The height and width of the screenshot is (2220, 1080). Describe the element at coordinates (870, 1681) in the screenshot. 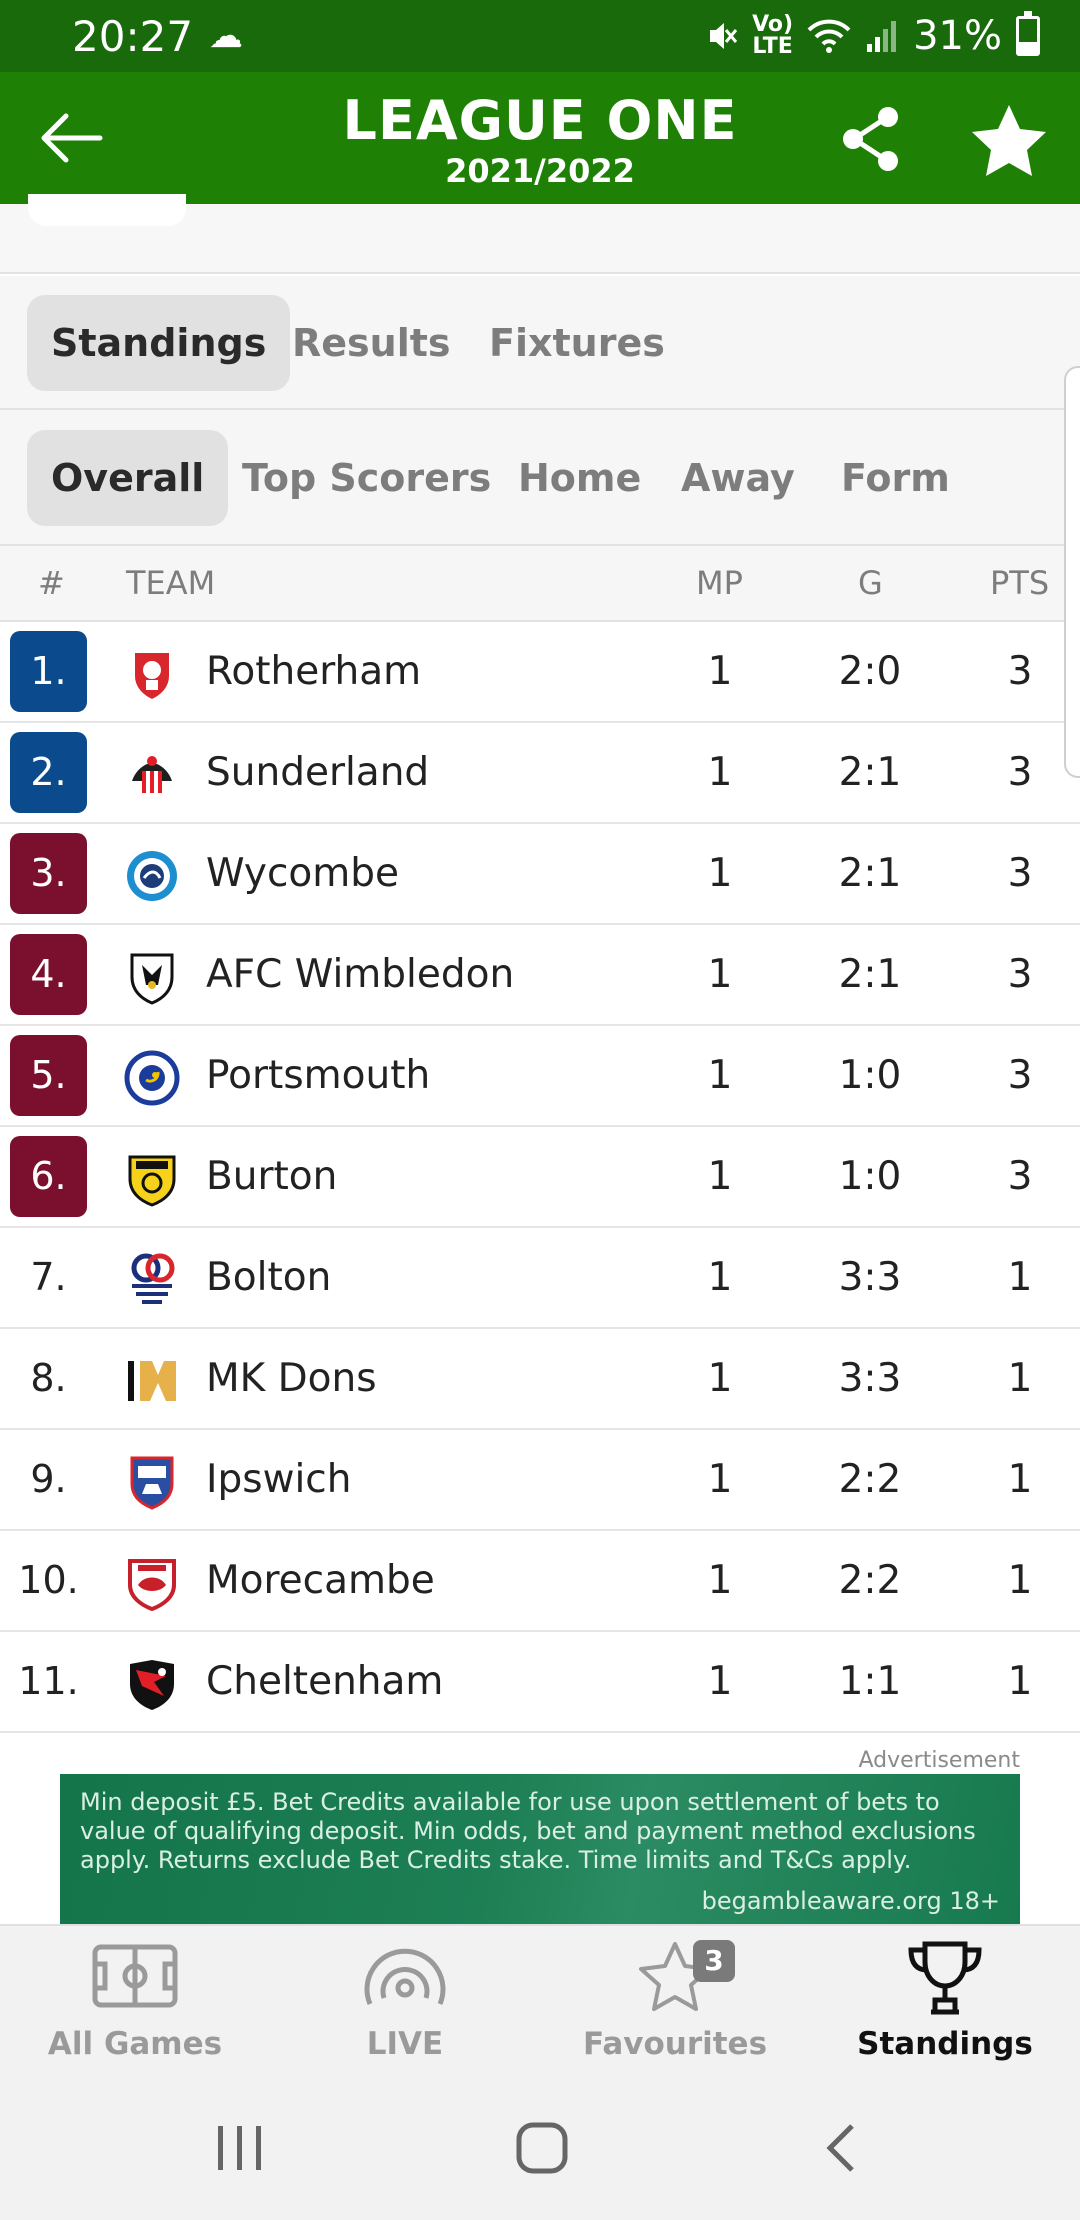

I see `goals: 1:1` at that location.